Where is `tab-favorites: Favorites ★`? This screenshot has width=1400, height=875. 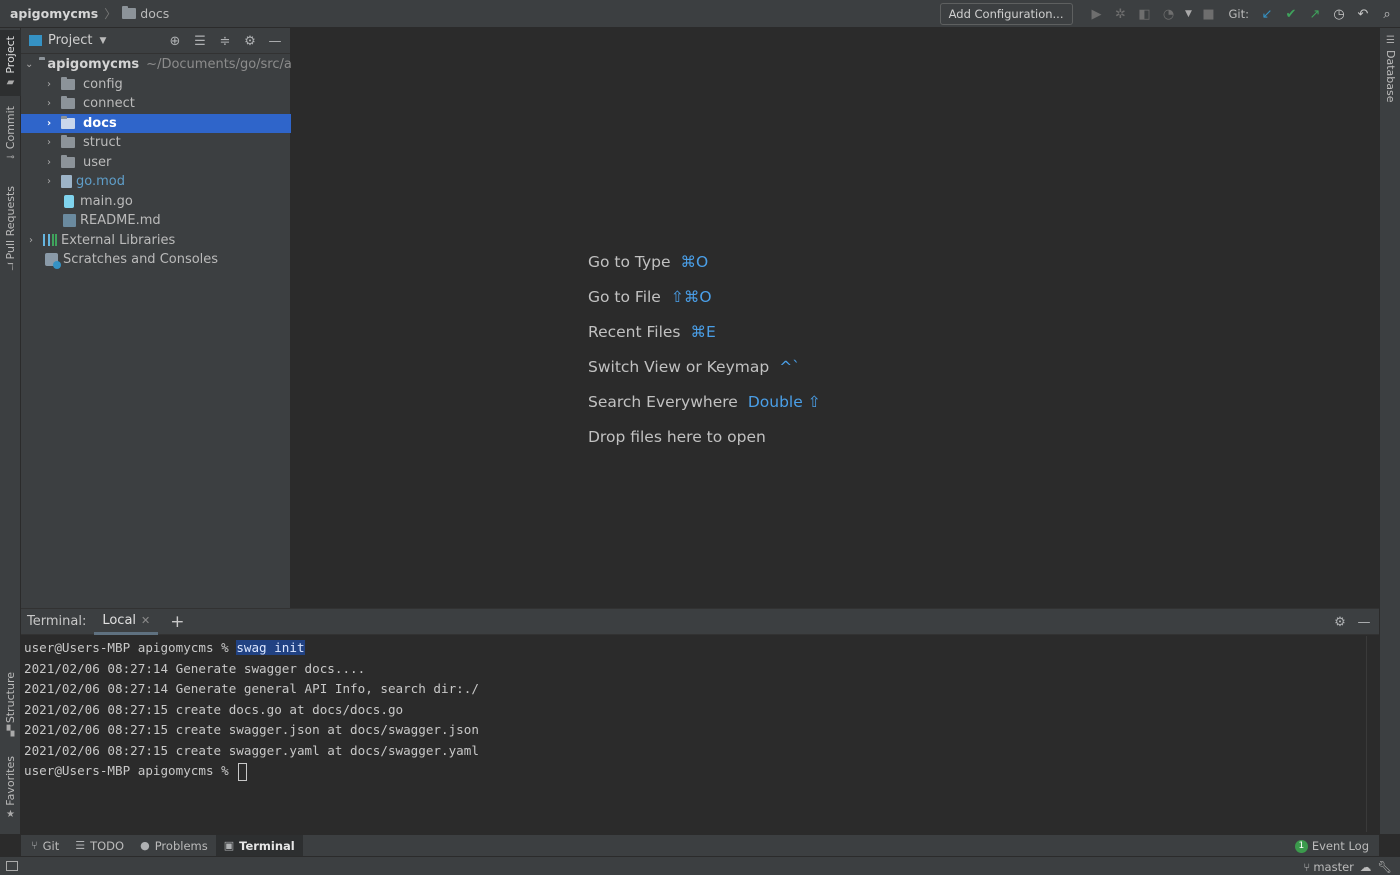 tab-favorites: Favorites ★ is located at coordinates (10, 791).